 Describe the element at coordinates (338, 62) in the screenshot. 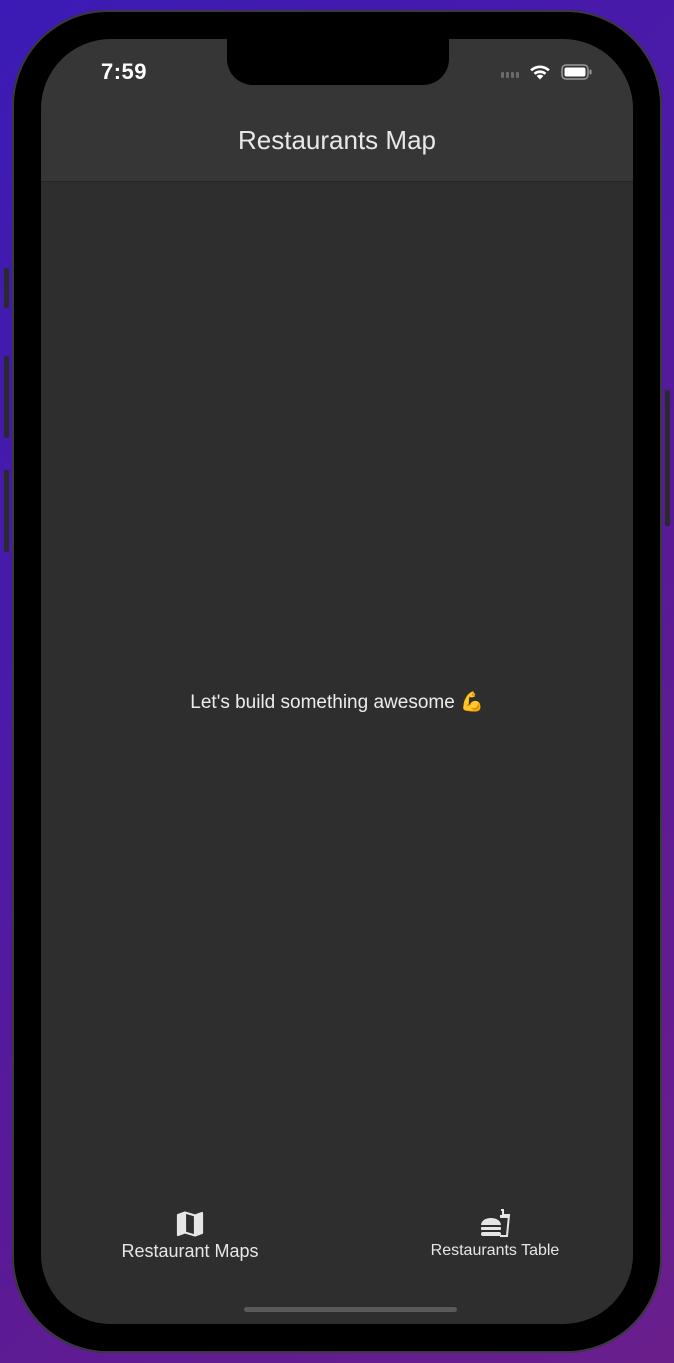

I see `camera-notch` at that location.